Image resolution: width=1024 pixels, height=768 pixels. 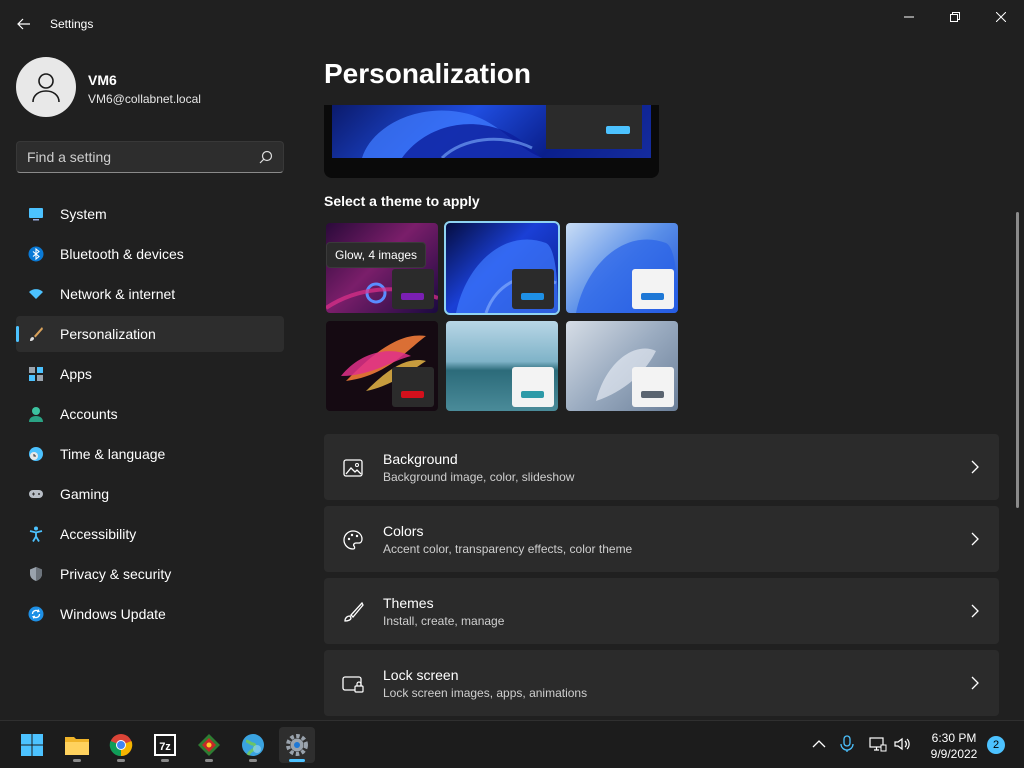 I want to click on network-icon, so click(x=878, y=744).